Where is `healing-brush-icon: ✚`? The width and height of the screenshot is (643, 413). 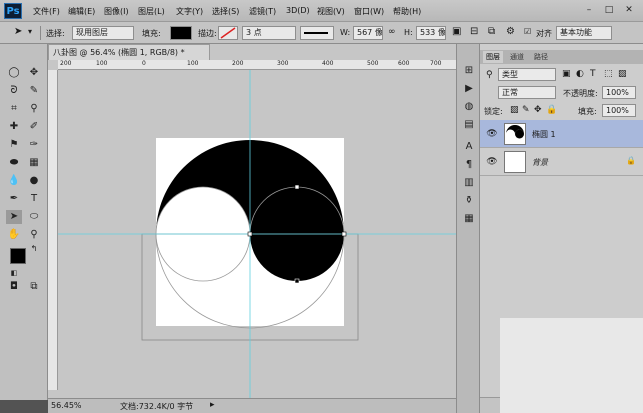 healing-brush-icon: ✚ is located at coordinates (14, 127).